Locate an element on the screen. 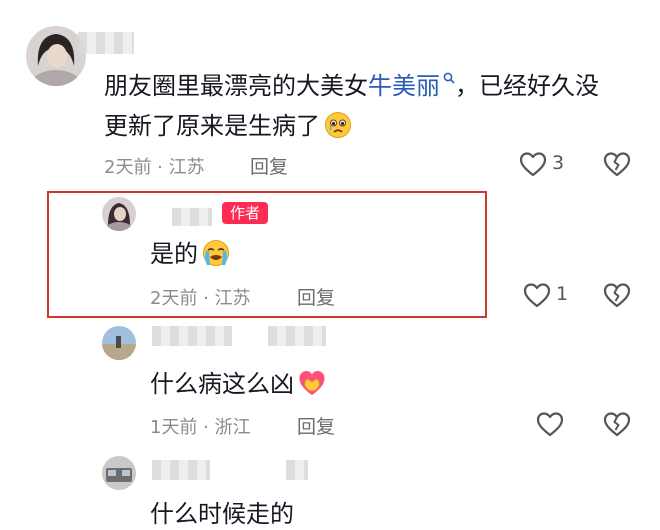 The width and height of the screenshot is (660, 530). loudly-crying-face-emoji is located at coordinates (216, 253).